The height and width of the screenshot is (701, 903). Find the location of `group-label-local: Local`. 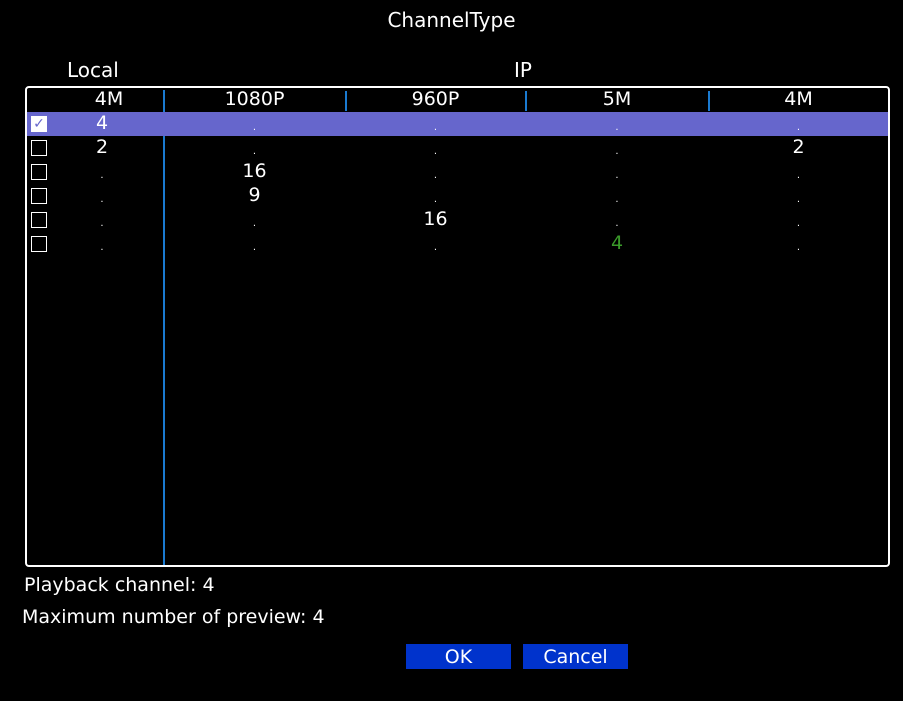

group-label-local: Local is located at coordinates (93, 70).